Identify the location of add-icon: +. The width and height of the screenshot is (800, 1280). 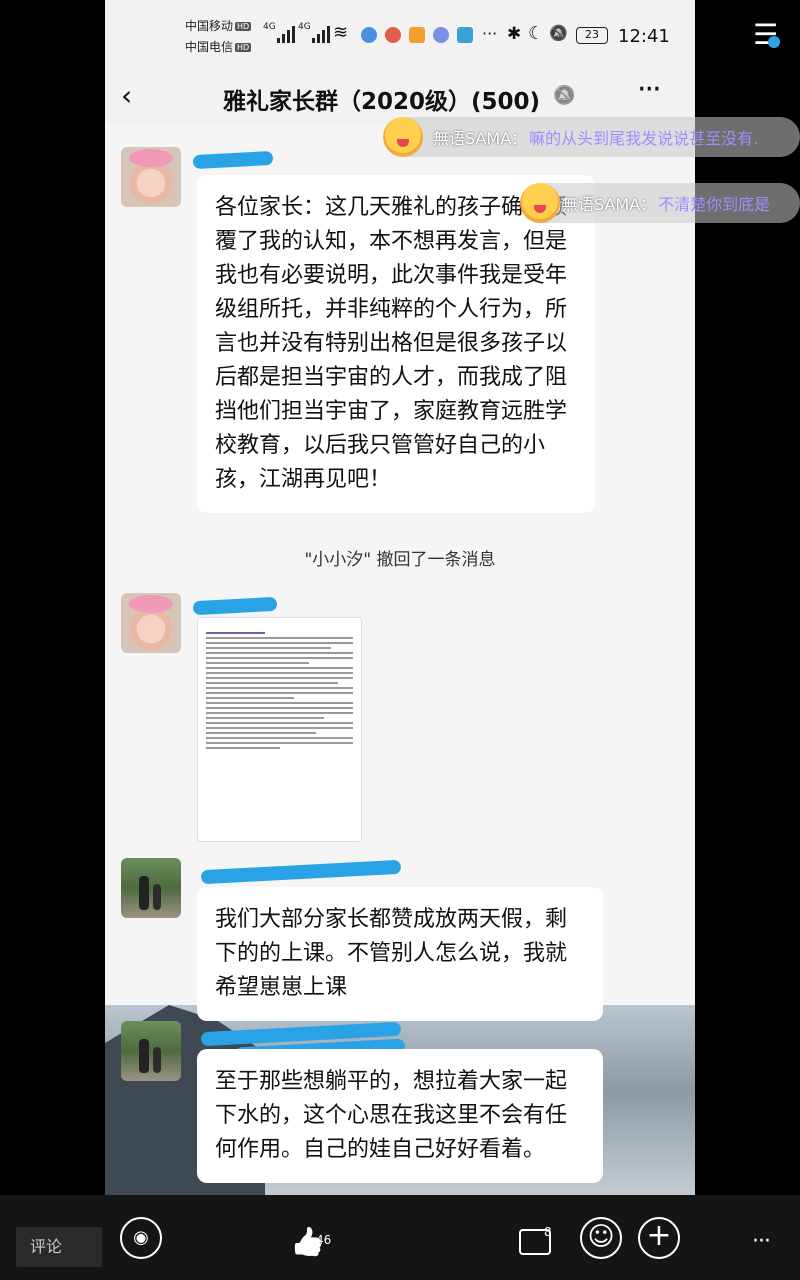
(659, 1238).